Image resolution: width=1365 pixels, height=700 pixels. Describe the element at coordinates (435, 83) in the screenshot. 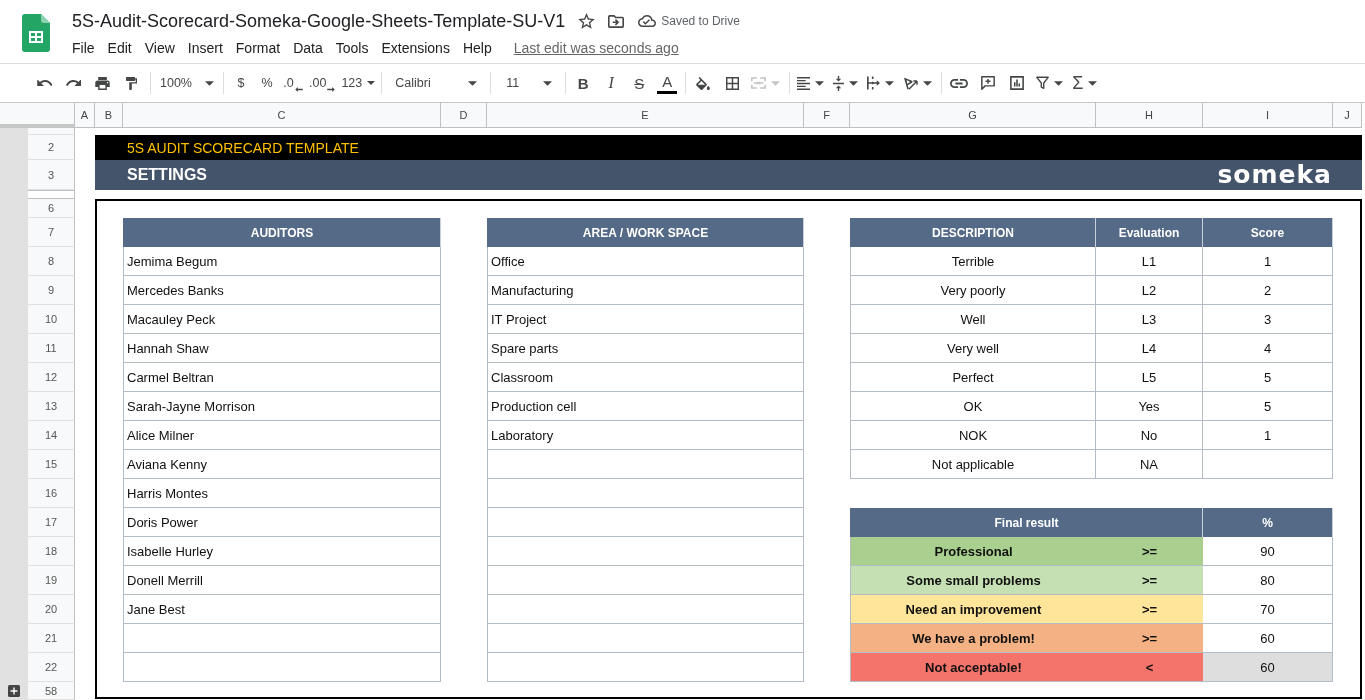

I see `font-dropdown: Calibri` at that location.